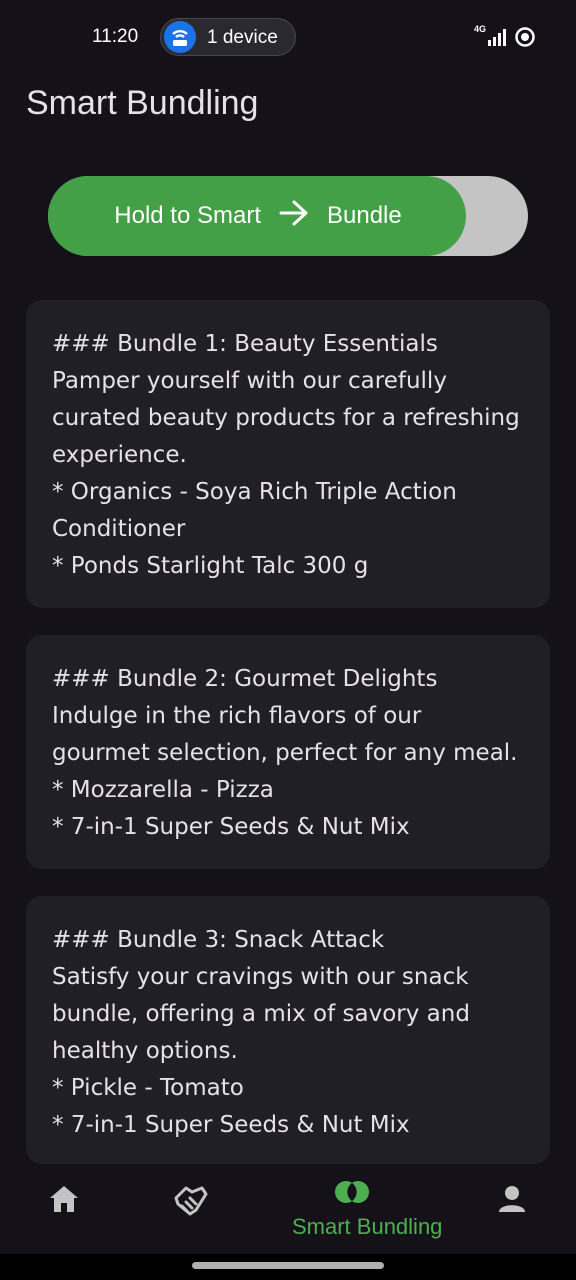 The image size is (576, 1280). Describe the element at coordinates (288, 1209) in the screenshot. I see `bottom-nav: Smart Bundling` at that location.